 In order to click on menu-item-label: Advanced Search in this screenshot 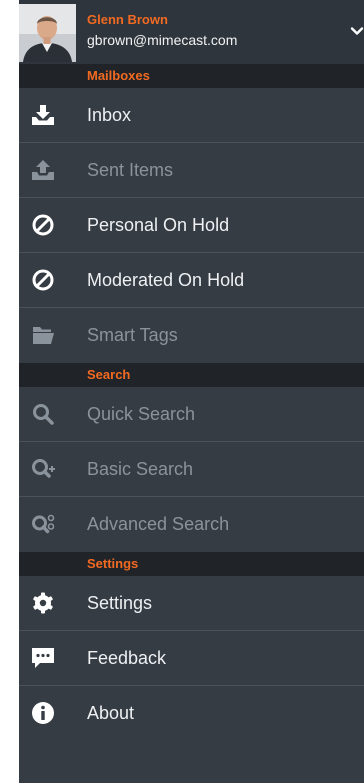, I will do `click(158, 524)`.